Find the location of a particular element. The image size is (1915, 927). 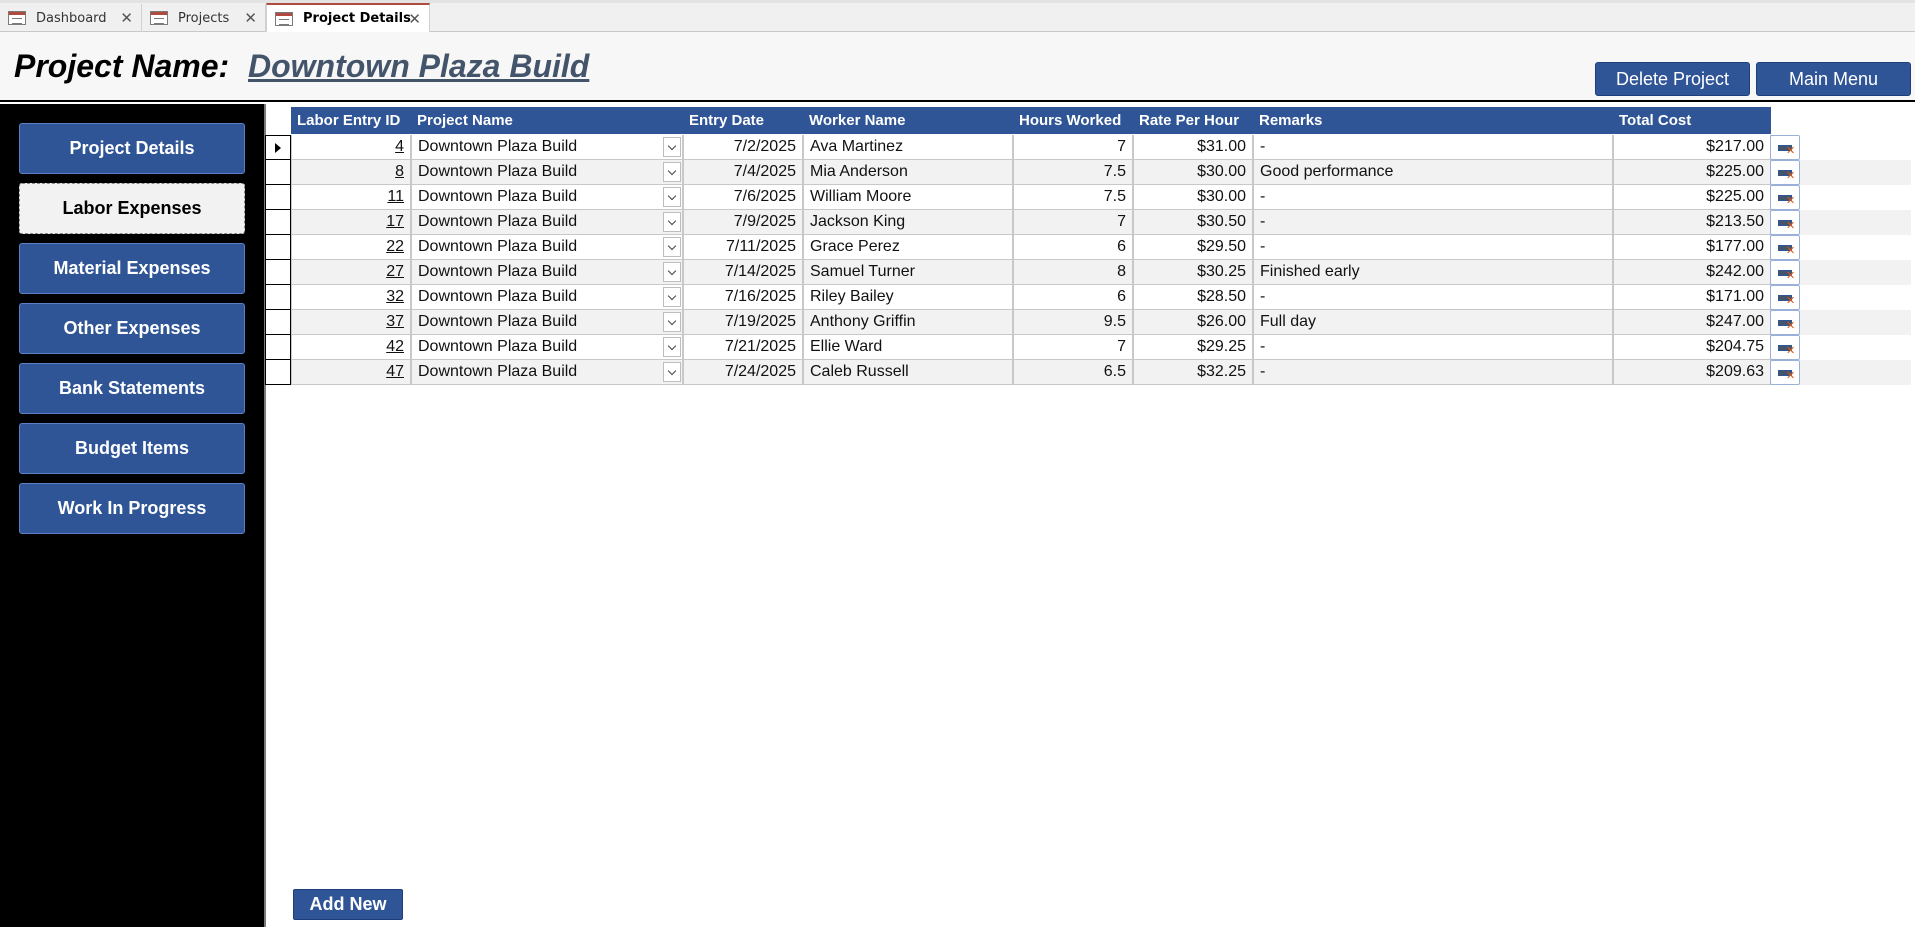

total-cost-cell: $213.50 is located at coordinates (1692, 222).